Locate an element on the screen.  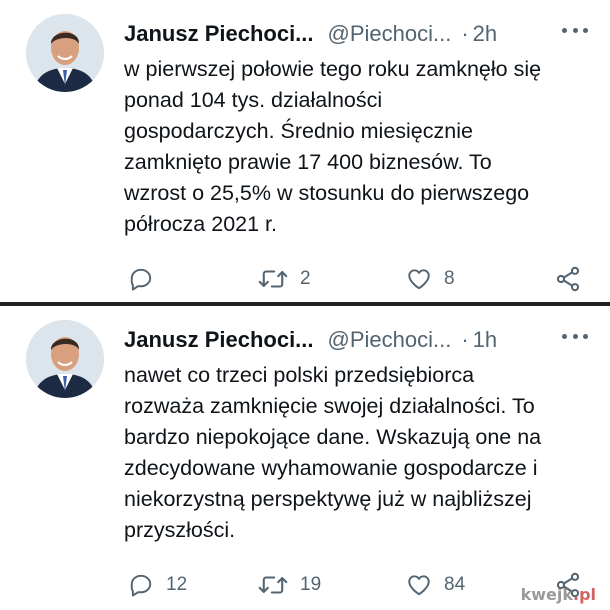
tweet-line: ponad 104 tys. działalności is located at coordinates (253, 100).